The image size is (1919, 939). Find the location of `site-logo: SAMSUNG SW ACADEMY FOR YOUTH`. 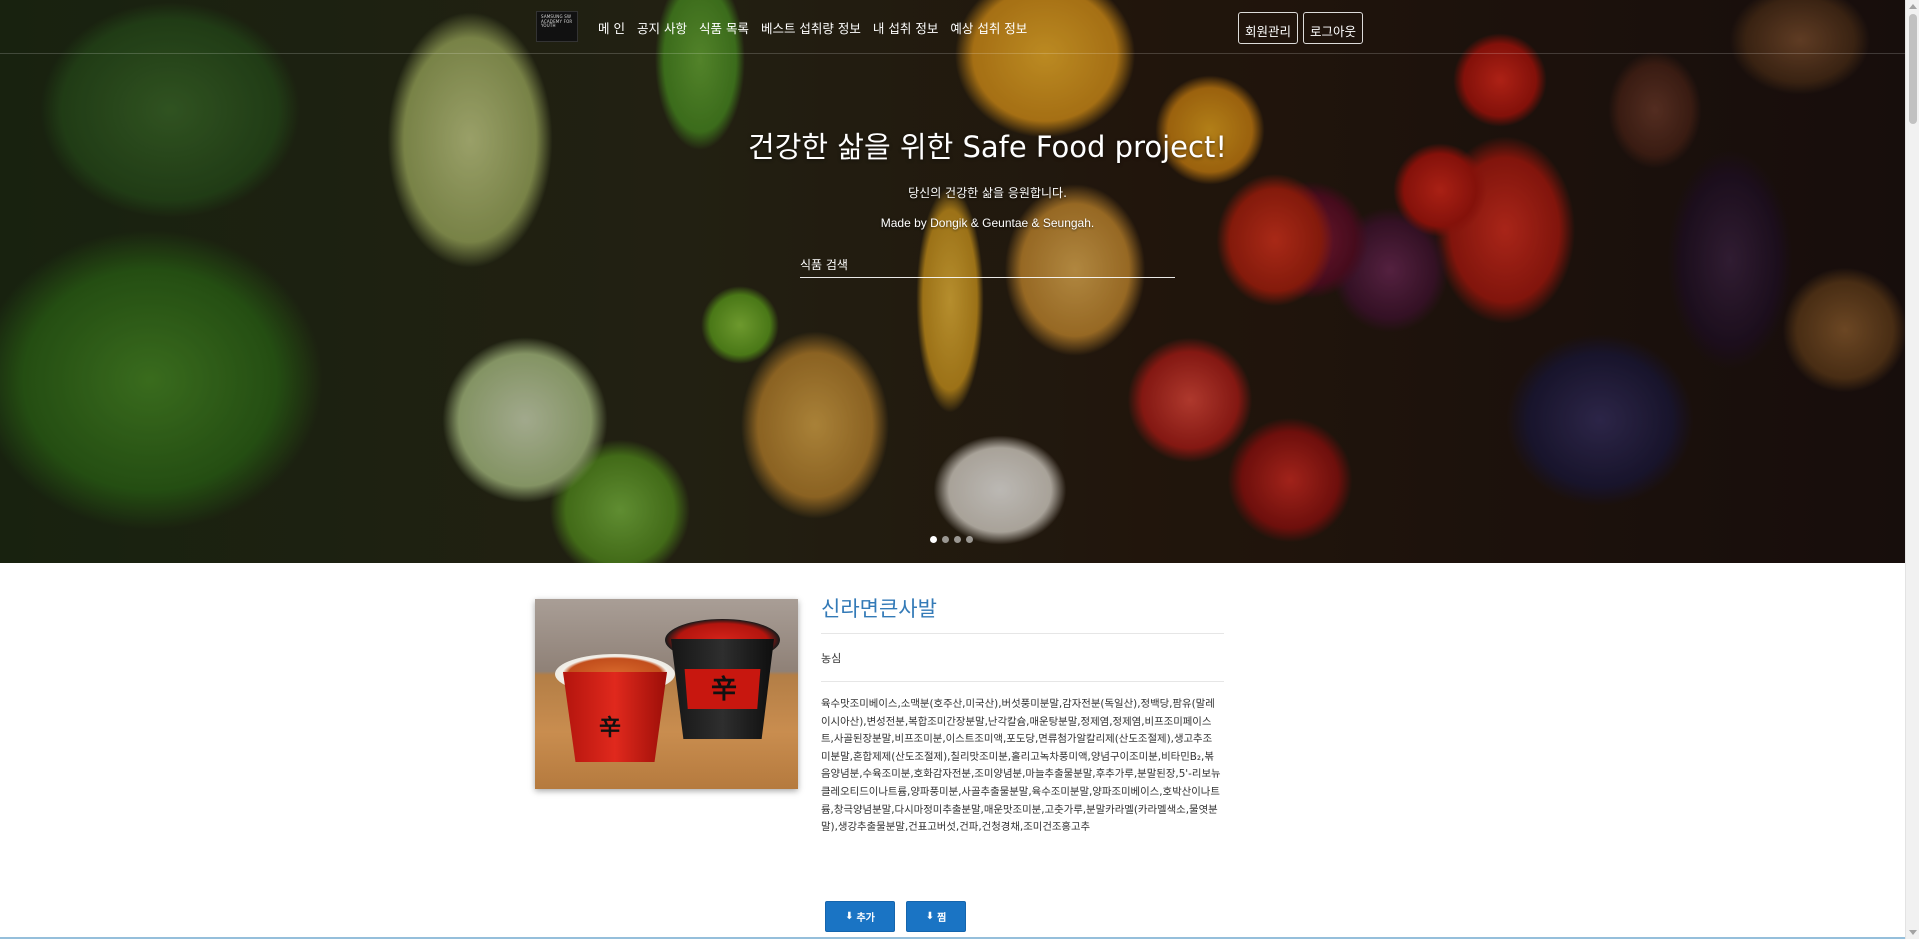

site-logo: SAMSUNG SW ACADEMY FOR YOUTH is located at coordinates (557, 26).